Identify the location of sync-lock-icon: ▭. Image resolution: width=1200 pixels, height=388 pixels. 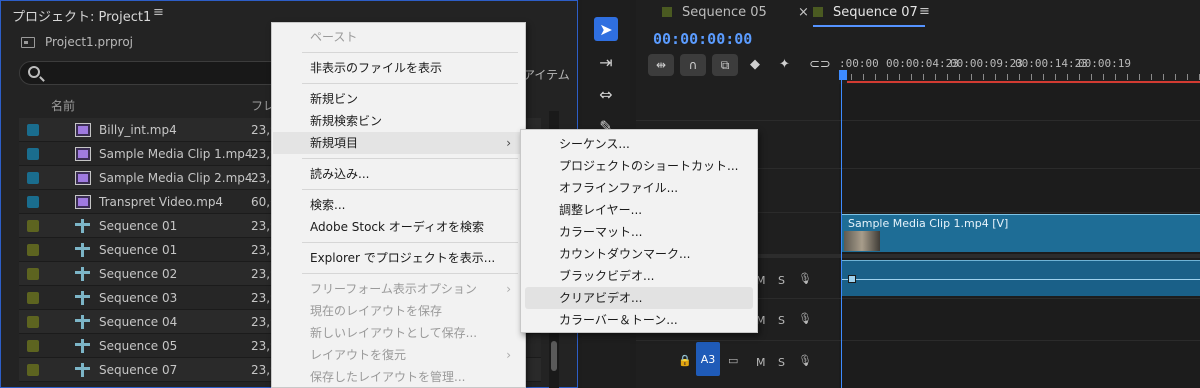
(733, 360).